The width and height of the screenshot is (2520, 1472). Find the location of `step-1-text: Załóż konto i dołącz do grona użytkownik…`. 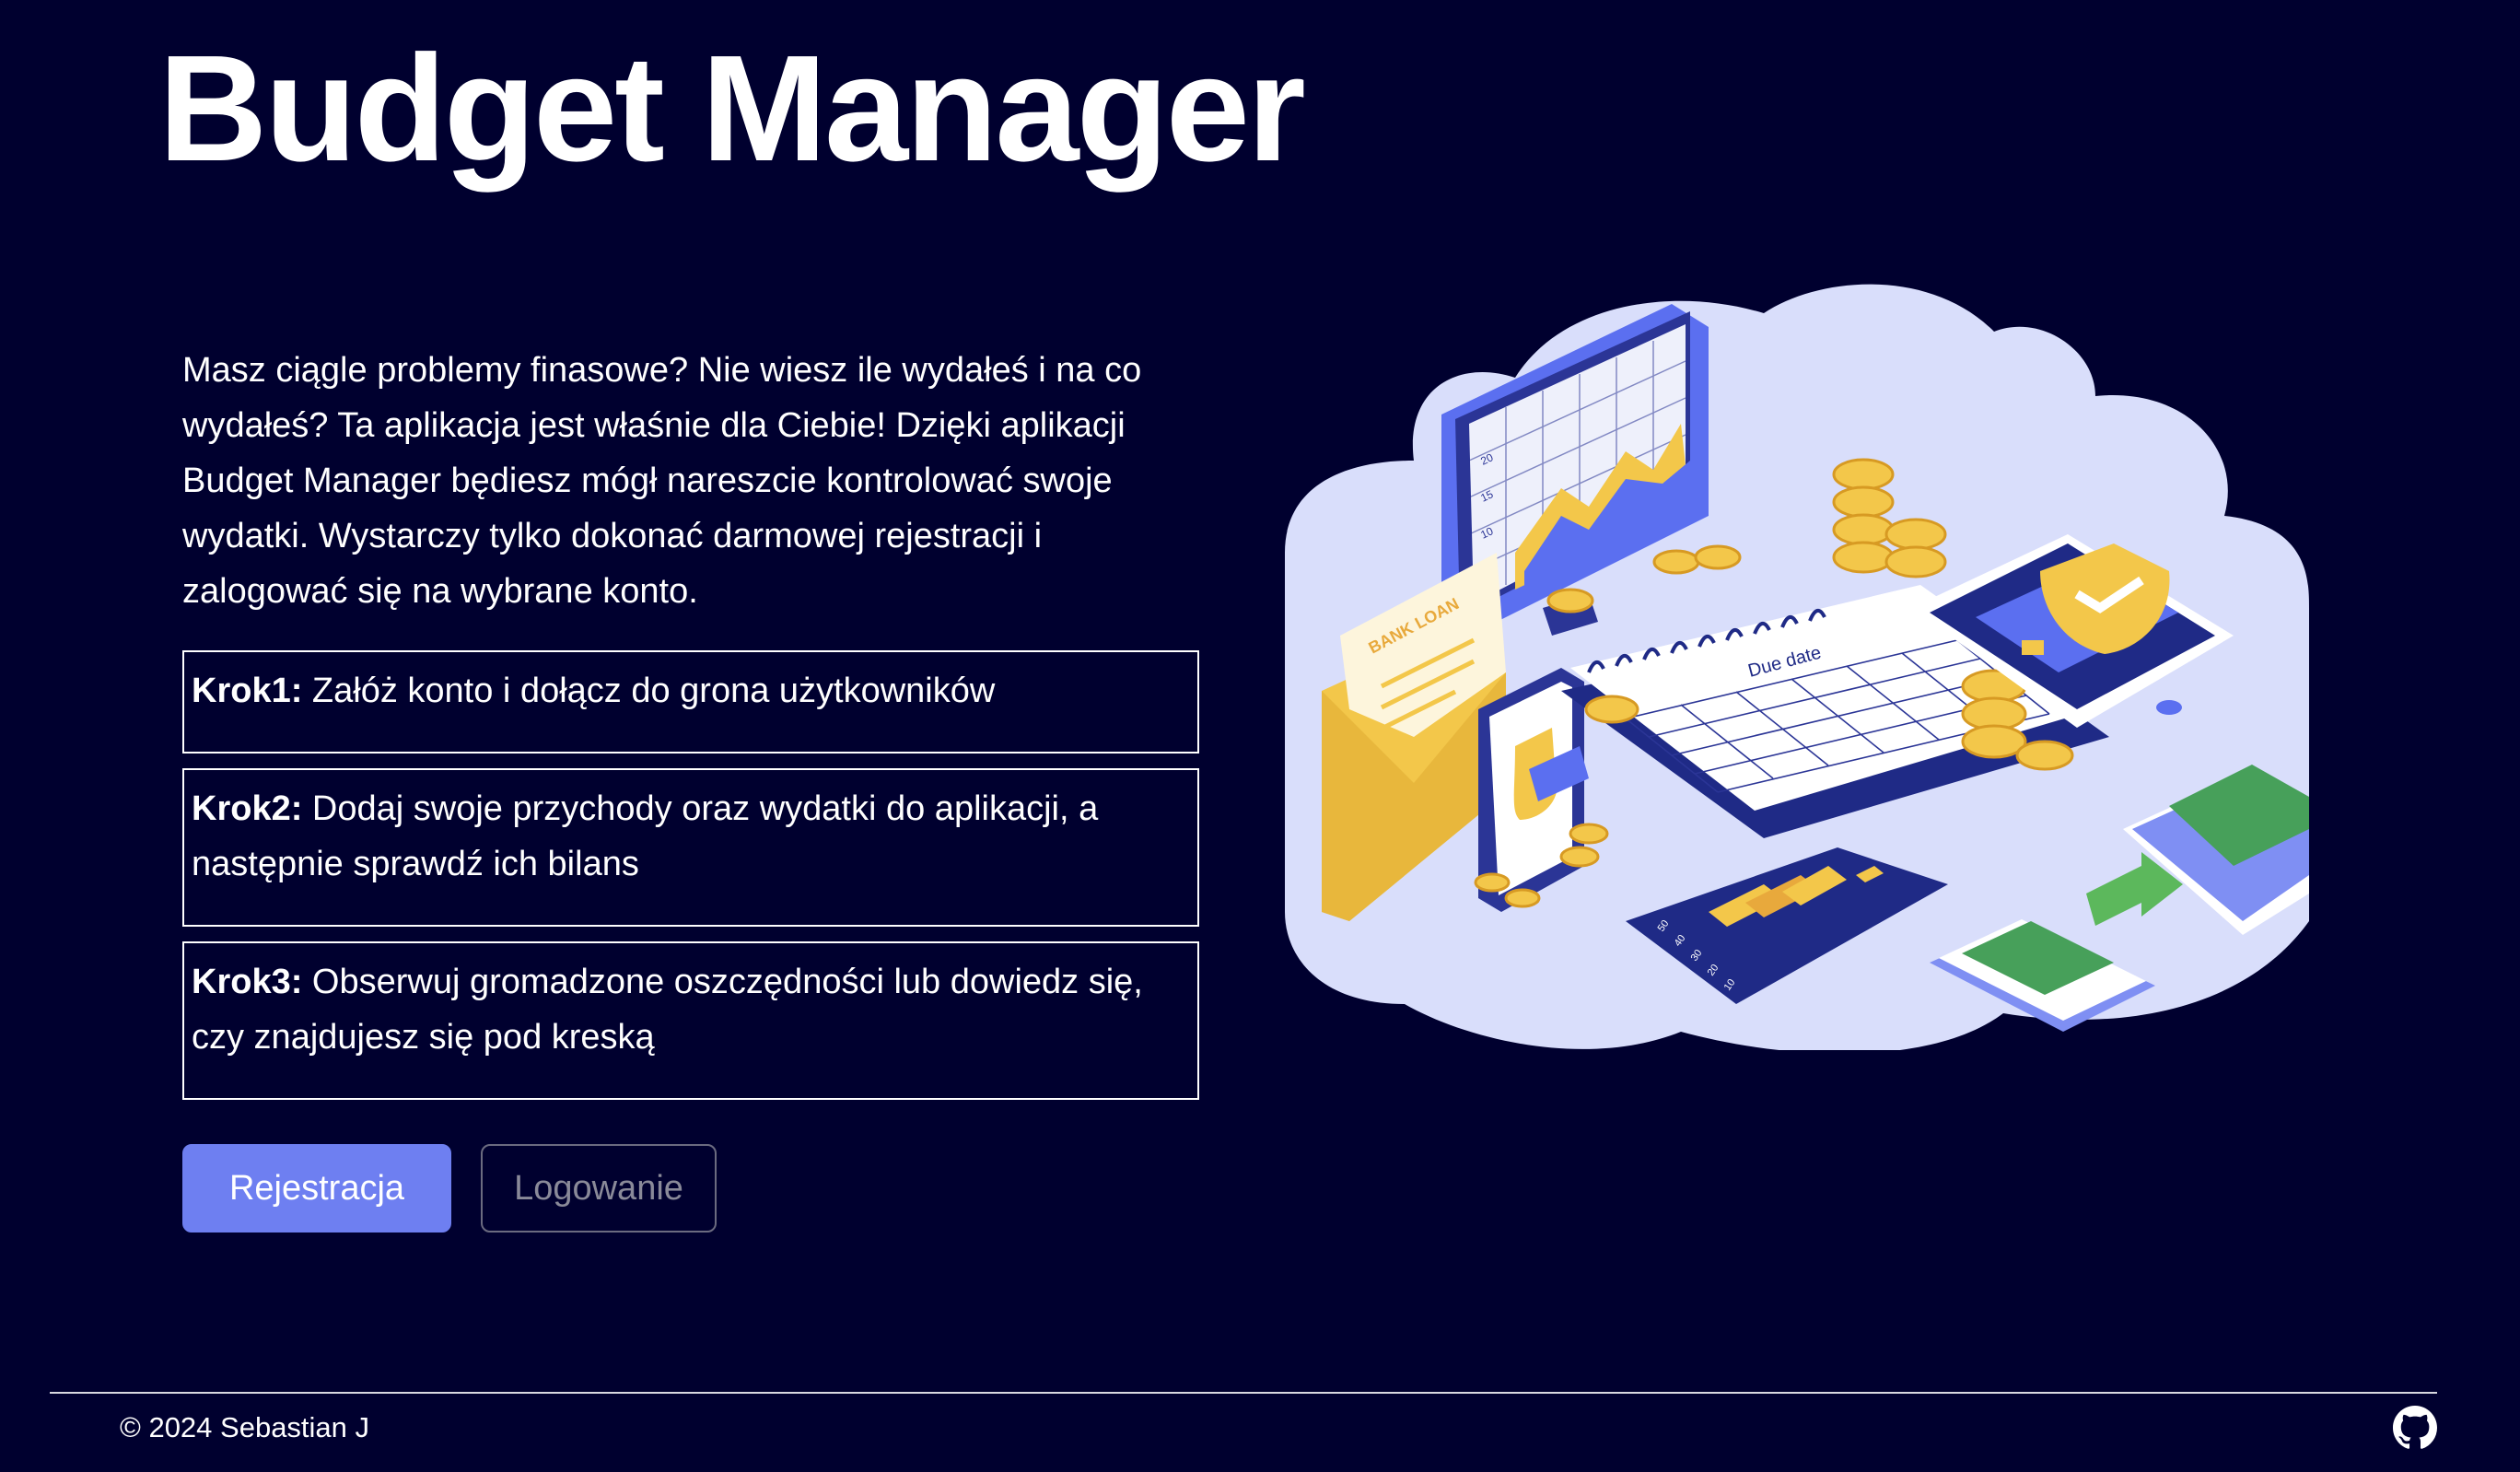

step-1-text: Załóż konto i dołącz do grona użytkownik… is located at coordinates (649, 691).